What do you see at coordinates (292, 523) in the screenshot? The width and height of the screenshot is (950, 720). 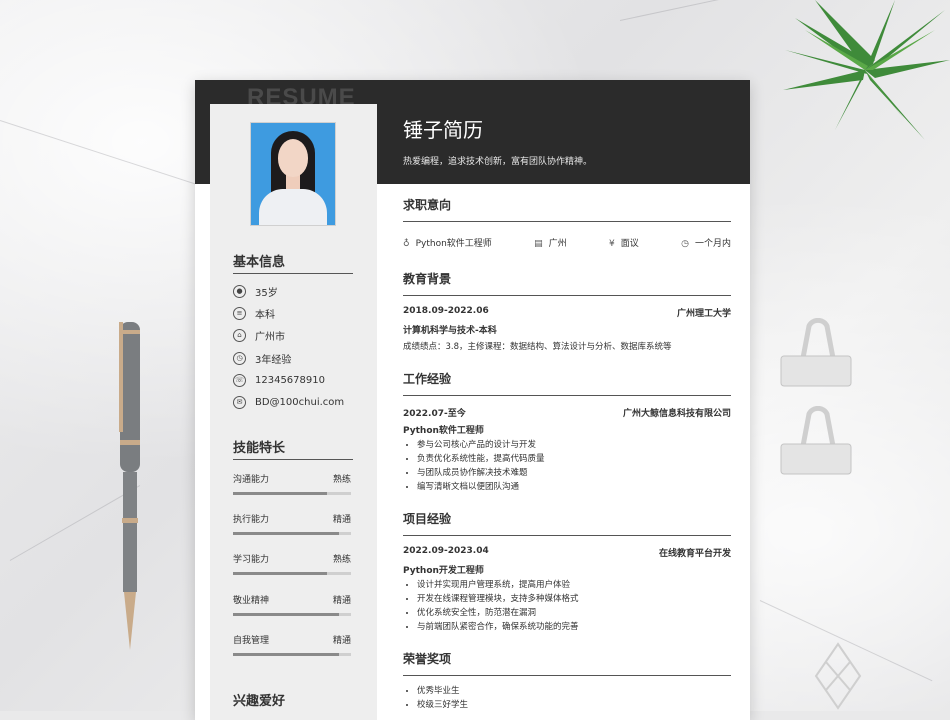 I see `skill-item: 执行能力 精通` at bounding box center [292, 523].